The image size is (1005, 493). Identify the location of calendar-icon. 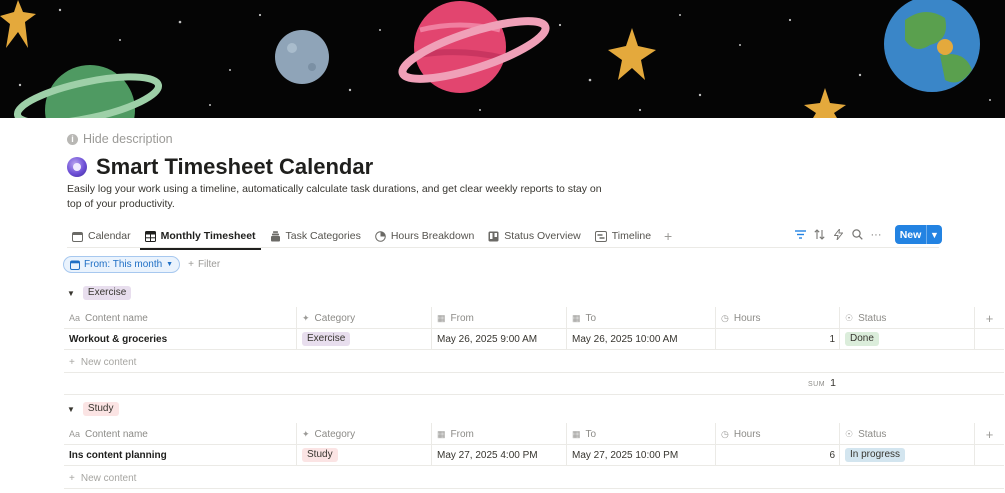
(77, 236).